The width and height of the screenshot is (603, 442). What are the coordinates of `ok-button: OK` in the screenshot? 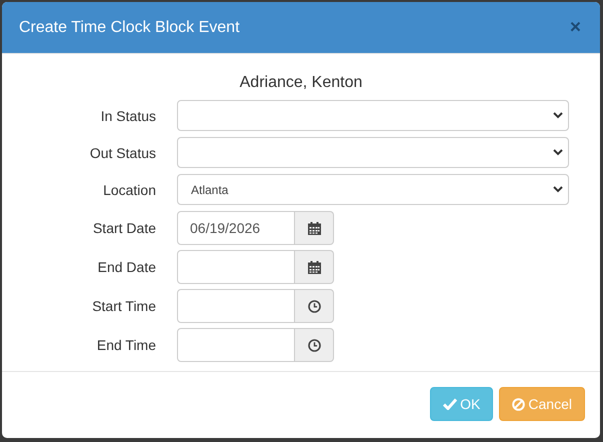 It's located at (462, 404).